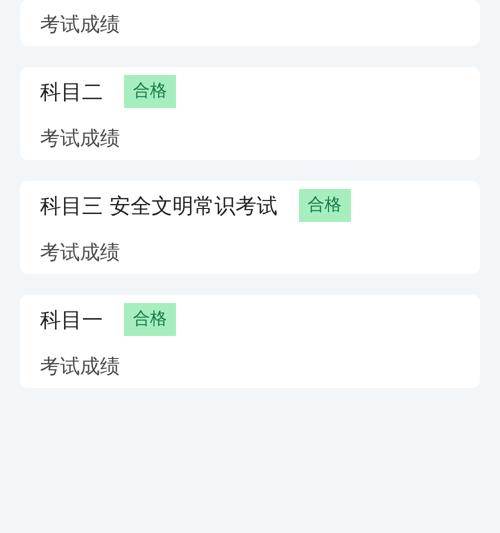 The height and width of the screenshot is (533, 500). I want to click on subject-title: 科目二, so click(71, 92).